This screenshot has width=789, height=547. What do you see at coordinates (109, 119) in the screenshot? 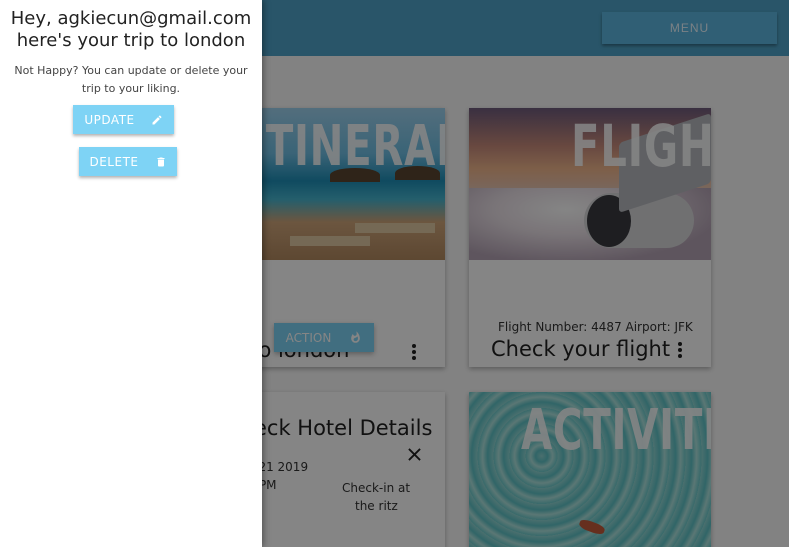
I see `update-label: UPDATE` at bounding box center [109, 119].